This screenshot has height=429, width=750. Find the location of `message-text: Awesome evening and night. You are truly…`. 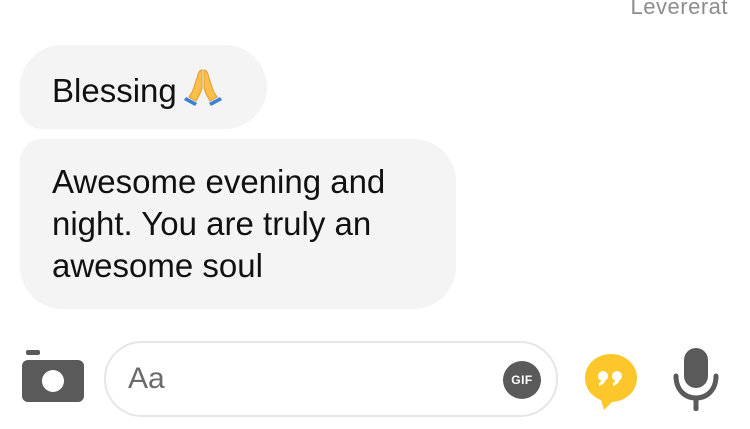

message-text: Awesome evening and night. You are truly… is located at coordinates (219, 223).